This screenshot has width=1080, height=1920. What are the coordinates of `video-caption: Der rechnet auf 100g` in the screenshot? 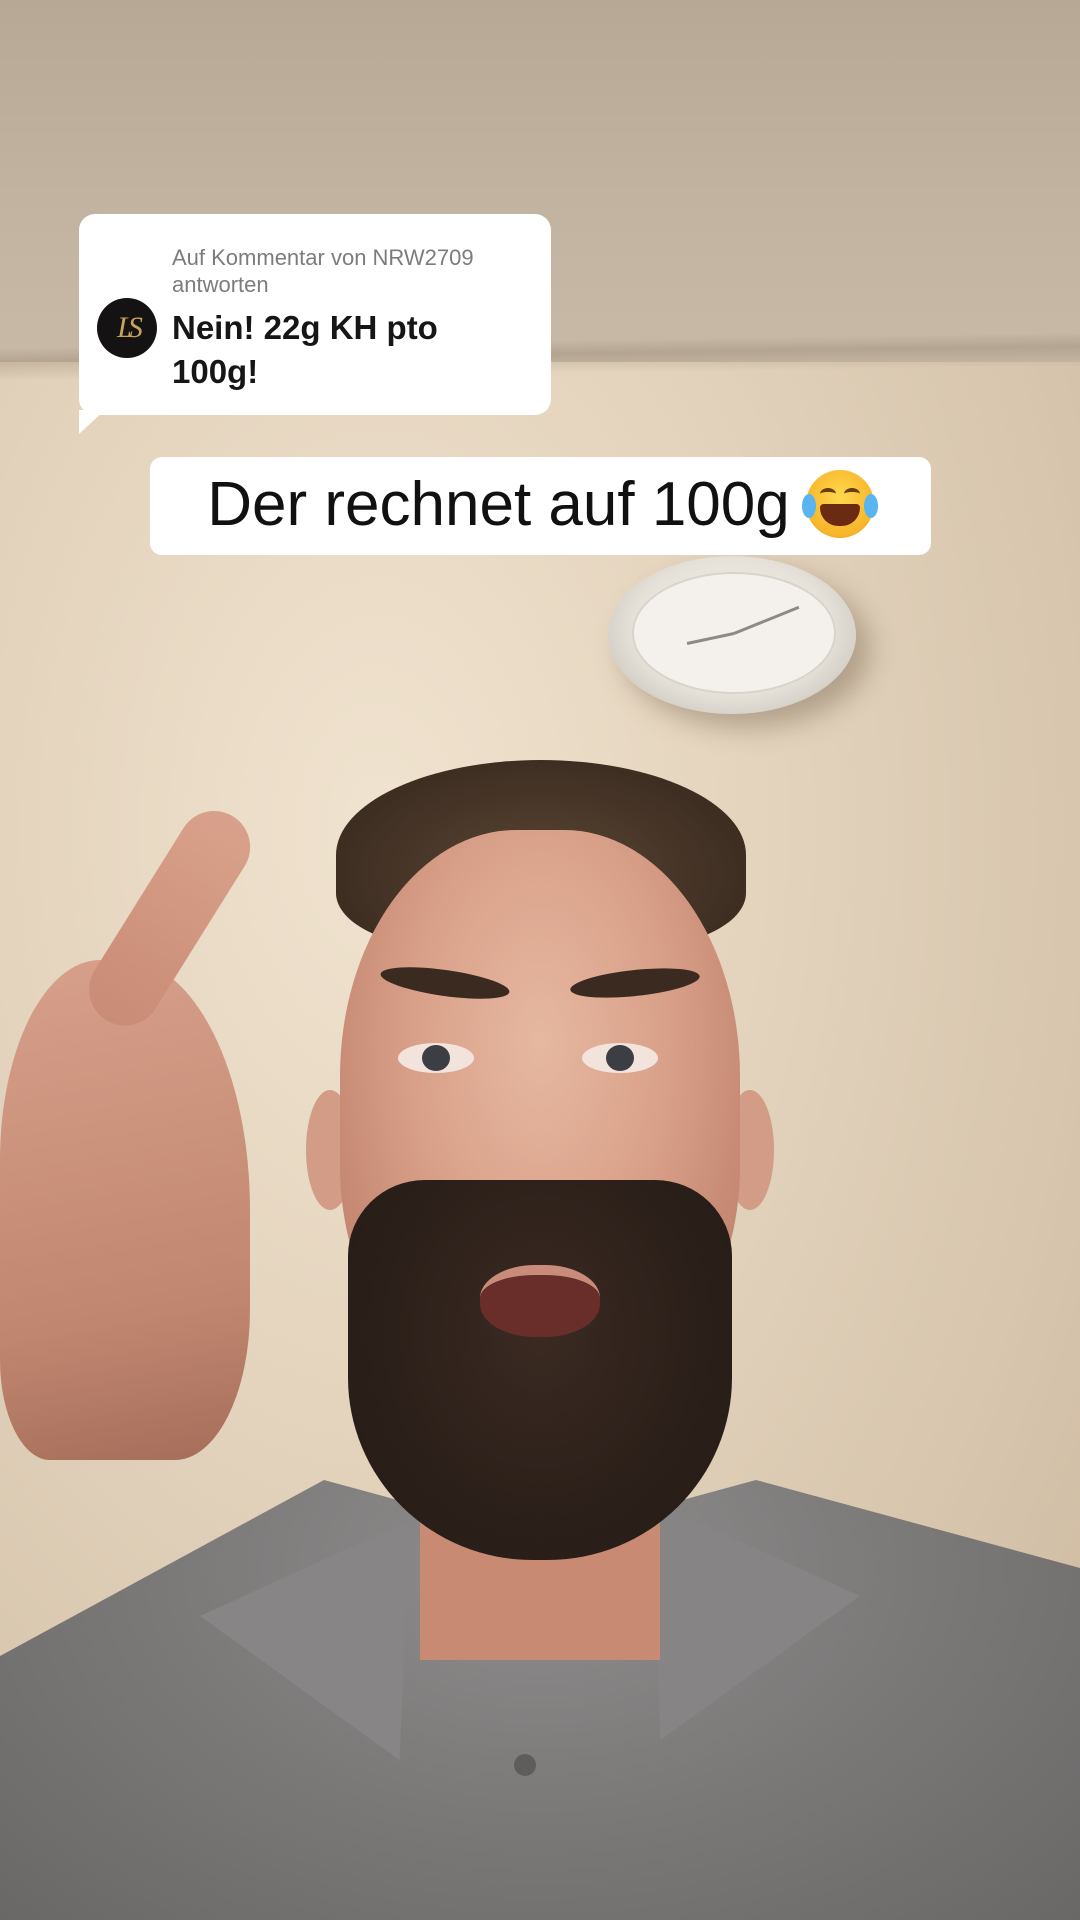 It's located at (540, 506).